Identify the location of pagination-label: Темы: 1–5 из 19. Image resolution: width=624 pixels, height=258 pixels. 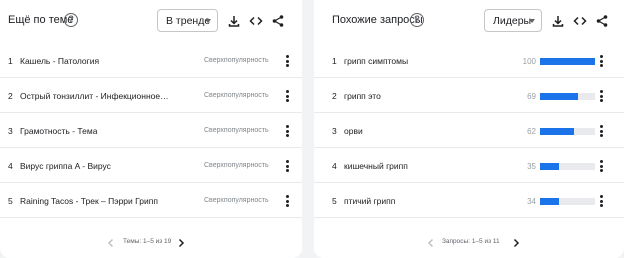
(147, 241).